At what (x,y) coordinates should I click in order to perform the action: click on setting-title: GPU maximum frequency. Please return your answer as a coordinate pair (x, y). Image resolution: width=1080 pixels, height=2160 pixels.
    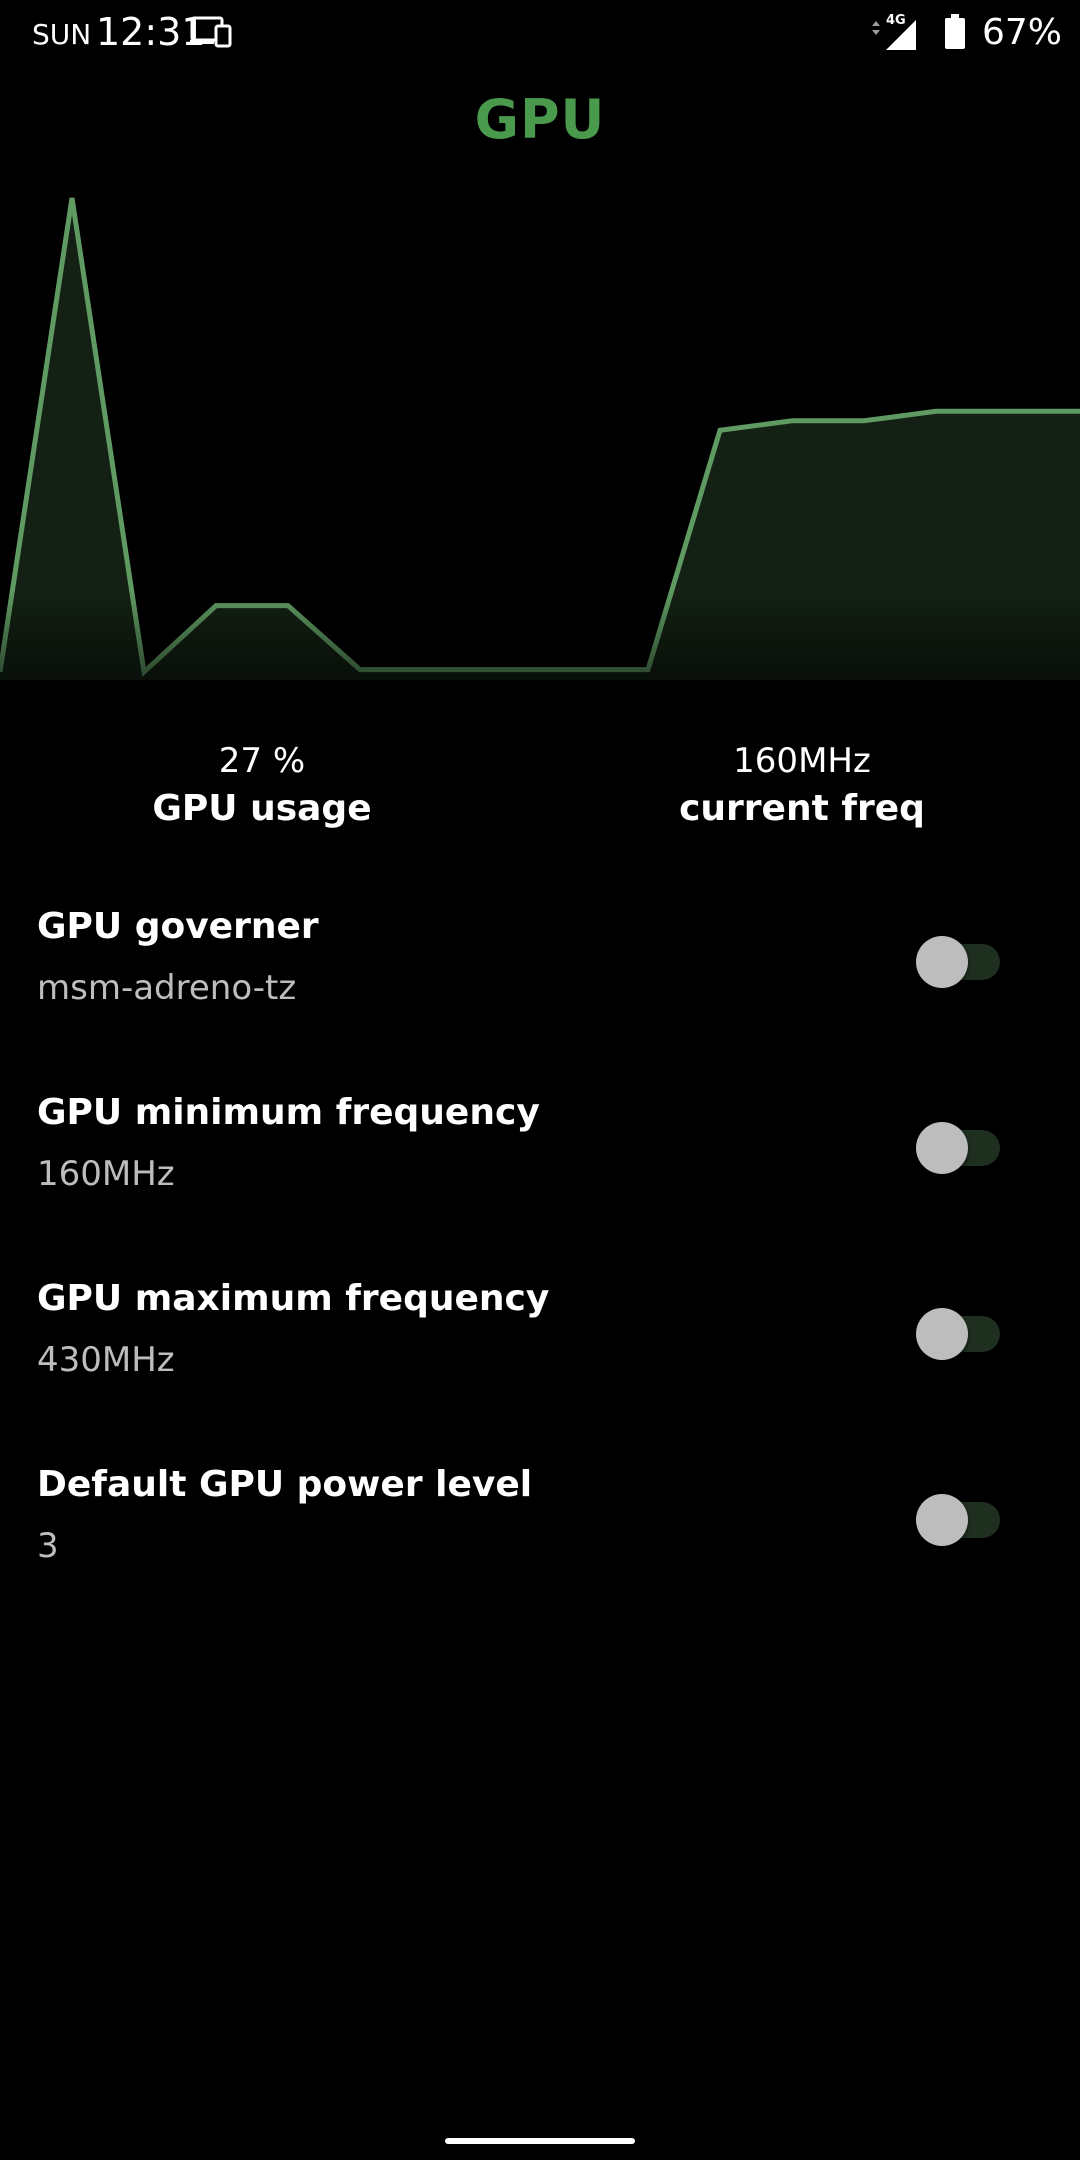
    Looking at the image, I should click on (293, 1298).